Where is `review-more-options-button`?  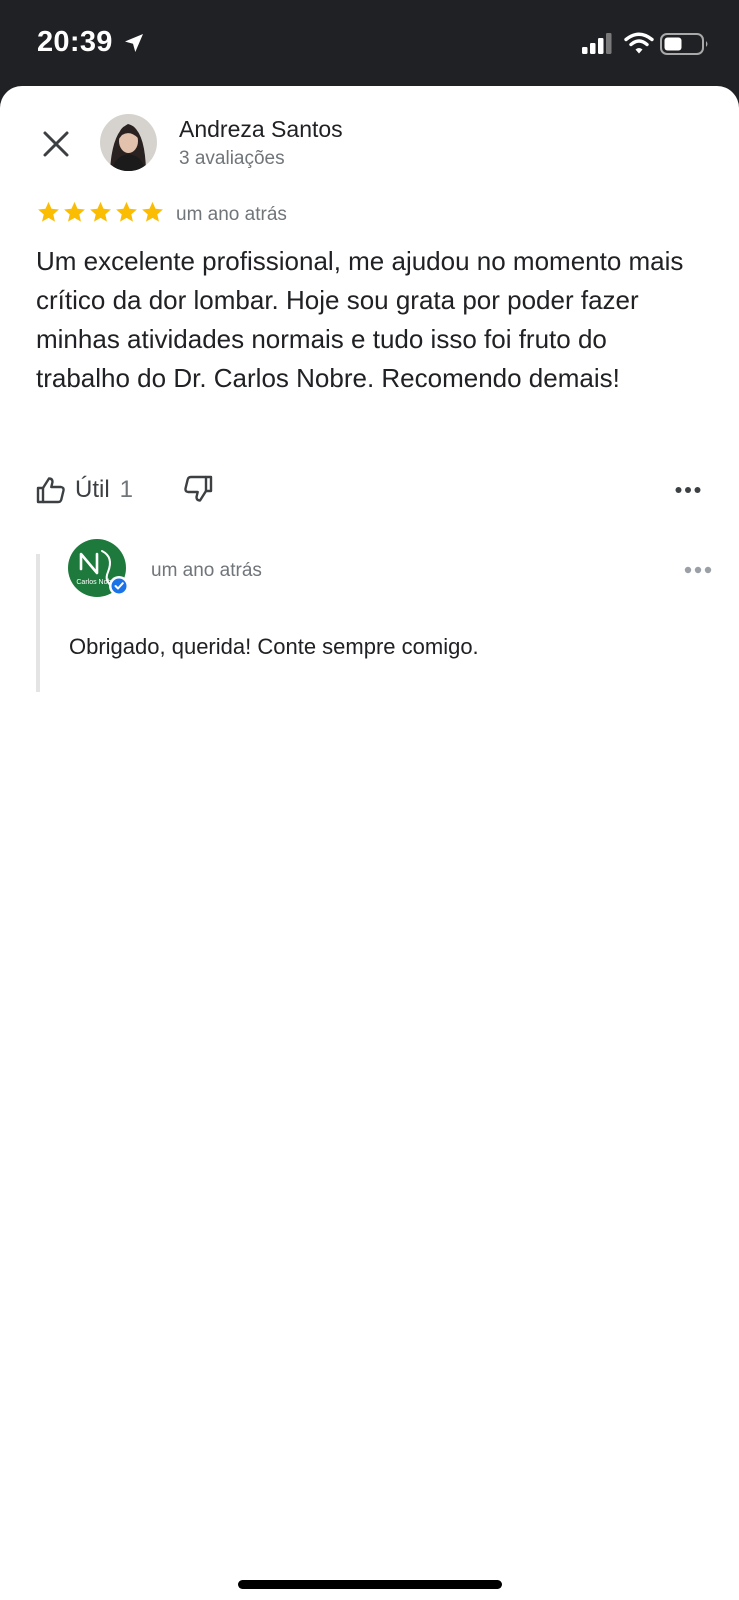 review-more-options-button is located at coordinates (688, 490).